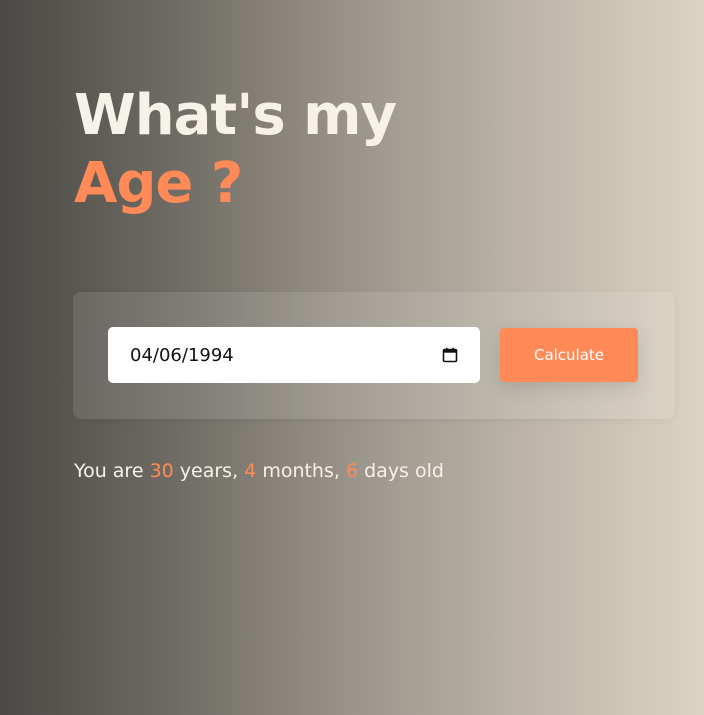 The width and height of the screenshot is (704, 715). What do you see at coordinates (161, 471) in the screenshot?
I see `result-years: 30` at bounding box center [161, 471].